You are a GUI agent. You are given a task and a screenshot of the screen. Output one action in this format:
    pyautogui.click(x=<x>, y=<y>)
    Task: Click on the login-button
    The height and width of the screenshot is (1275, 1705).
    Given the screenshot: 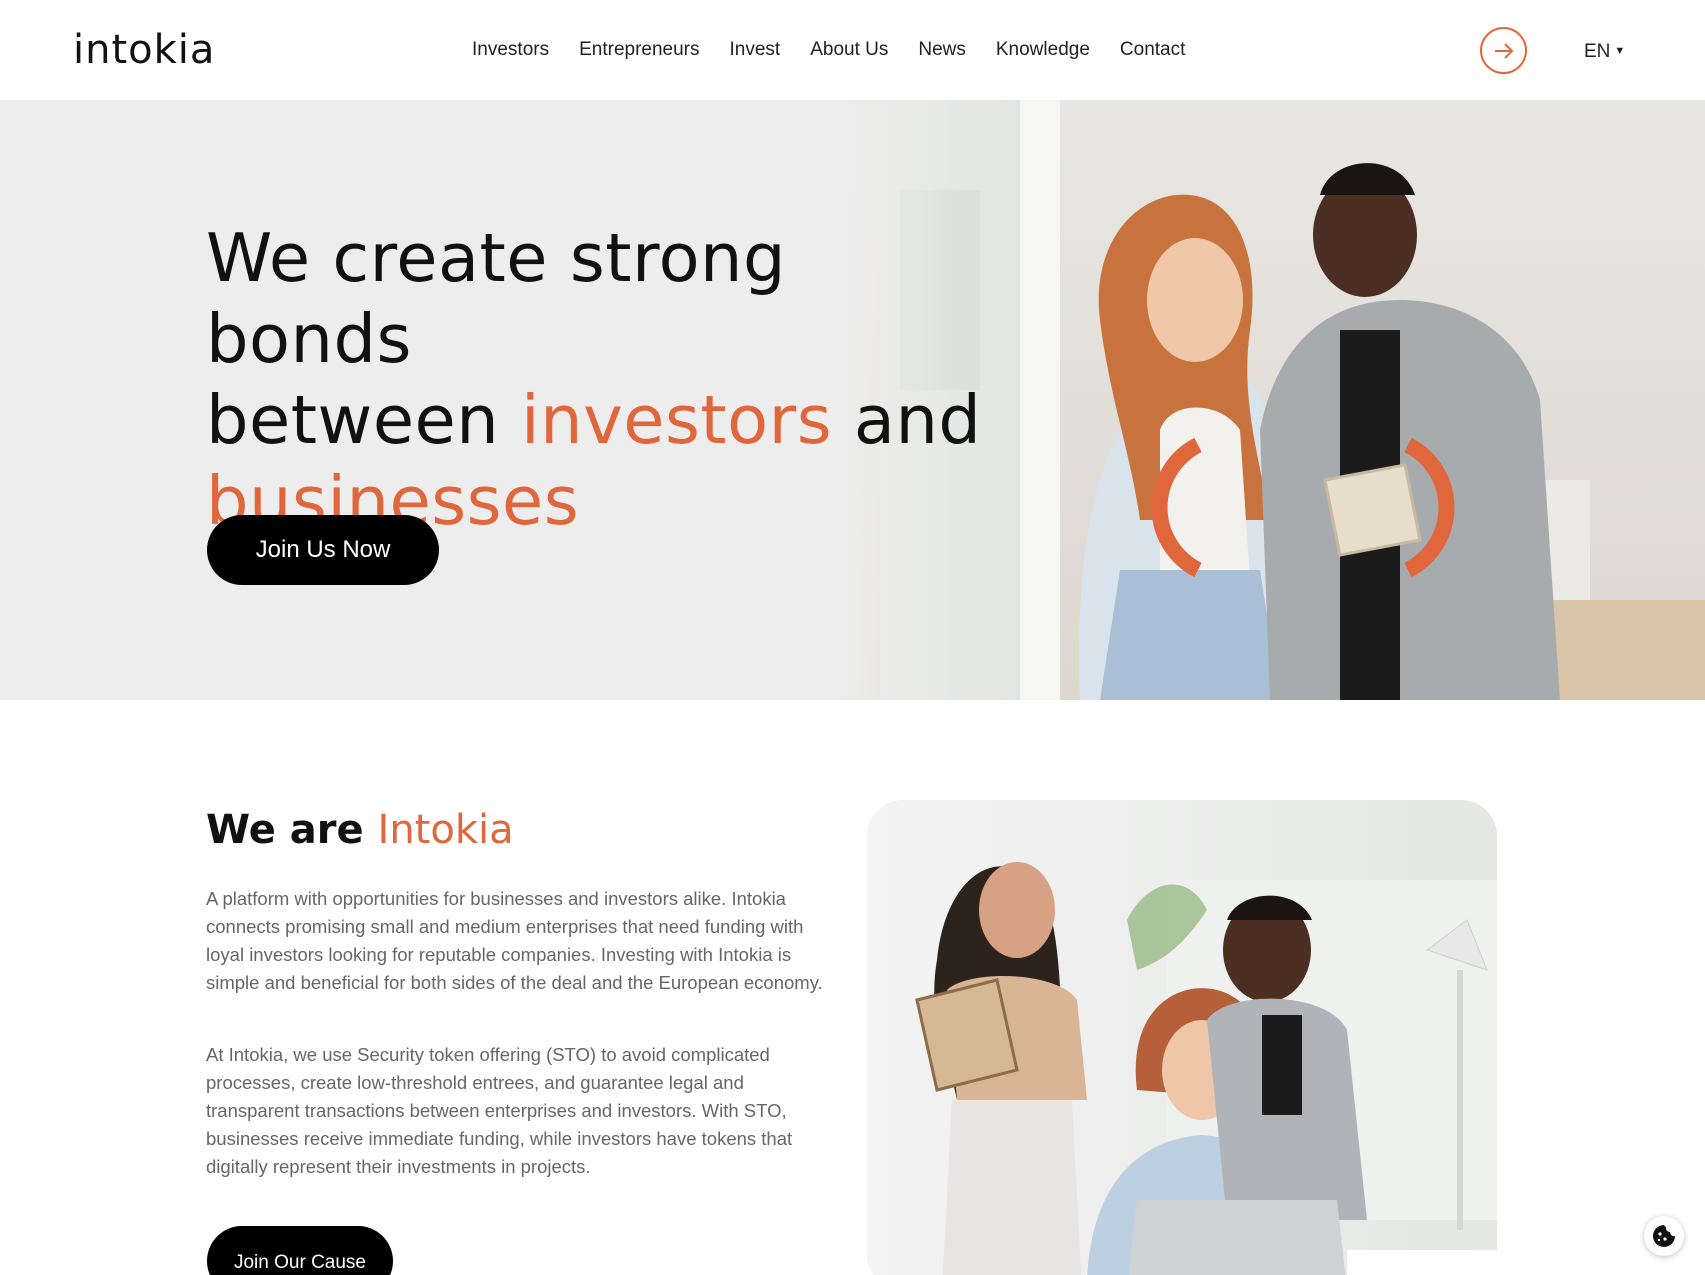 What is the action you would take?
    pyautogui.click(x=1503, y=50)
    